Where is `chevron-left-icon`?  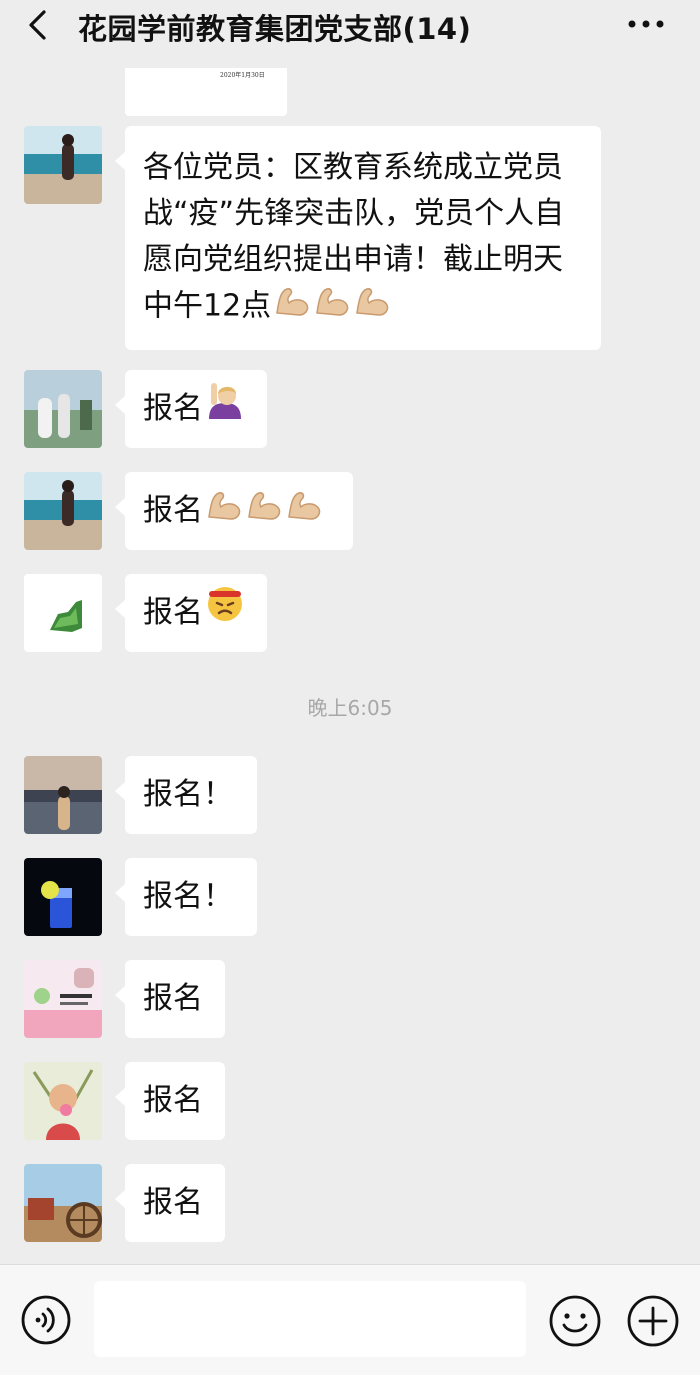
chevron-left-icon is located at coordinates (39, 25).